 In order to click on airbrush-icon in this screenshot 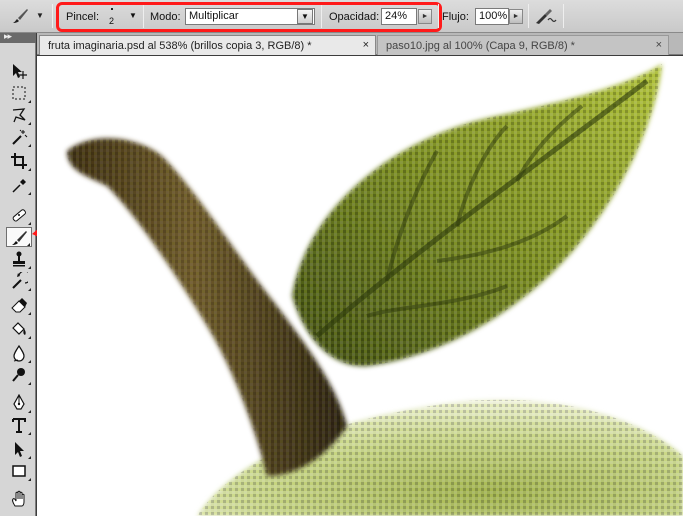, I will do `click(546, 16)`.